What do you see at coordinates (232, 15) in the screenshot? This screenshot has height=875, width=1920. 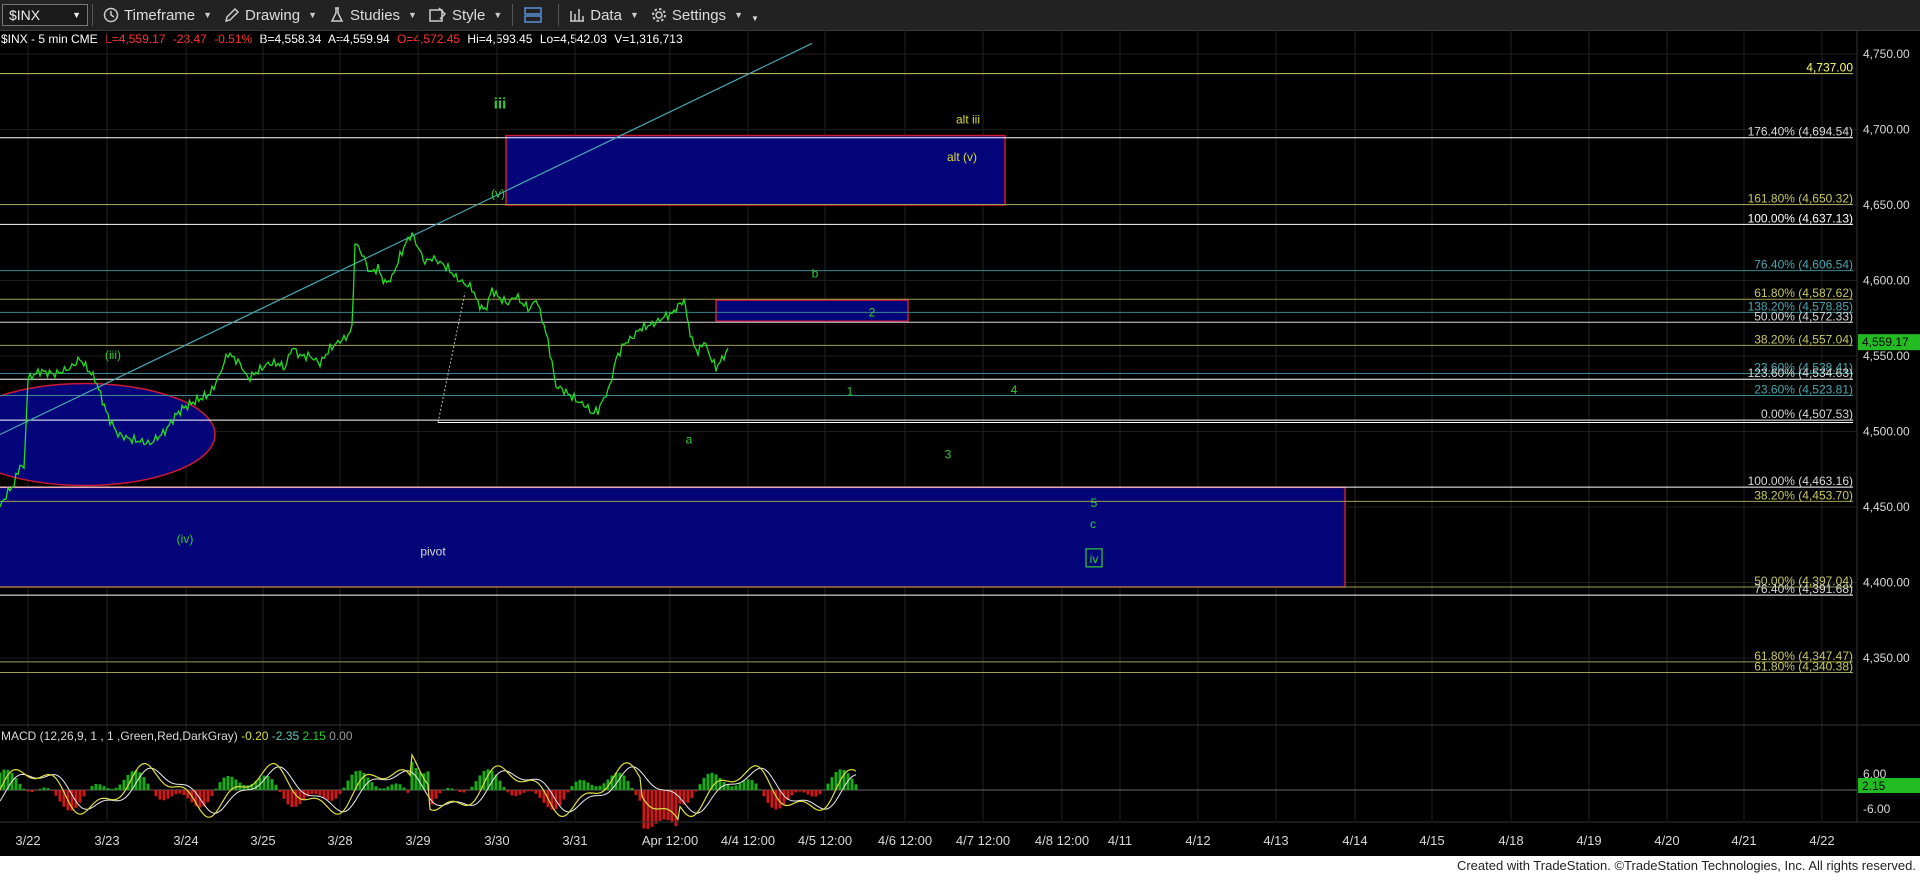 I see `pencil-icon` at bounding box center [232, 15].